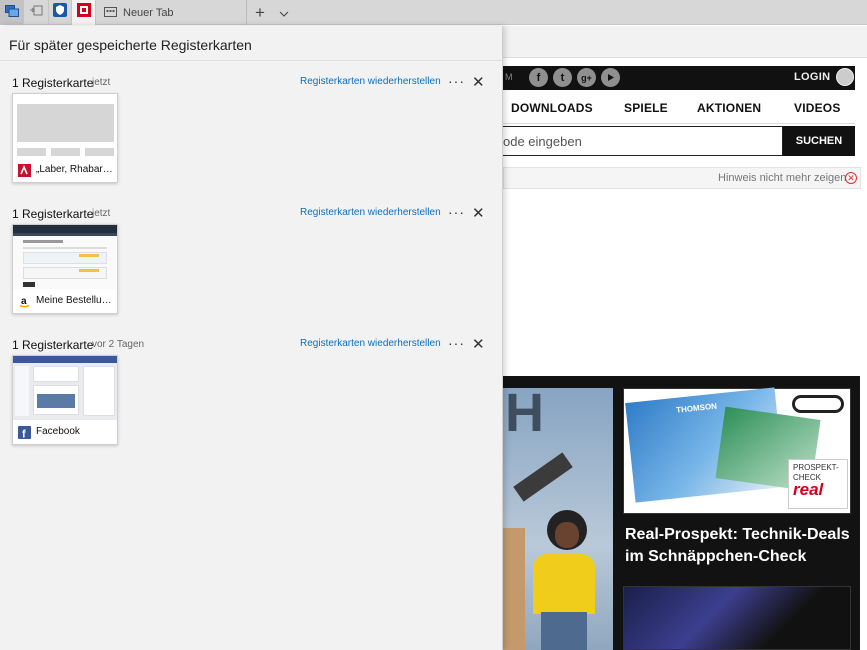 The height and width of the screenshot is (650, 867). I want to click on tab-preview-toggle, so click(284, 12).